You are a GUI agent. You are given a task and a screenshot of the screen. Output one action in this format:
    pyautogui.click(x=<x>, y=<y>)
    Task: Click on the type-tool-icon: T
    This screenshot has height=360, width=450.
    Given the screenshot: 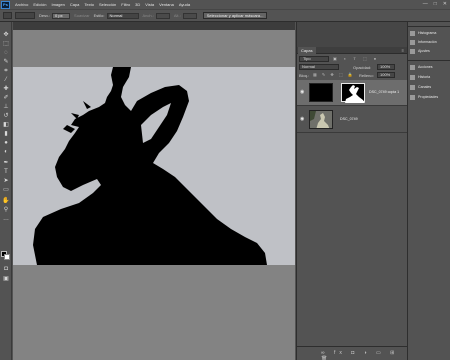 What is the action you would take?
    pyautogui.click(x=6, y=172)
    